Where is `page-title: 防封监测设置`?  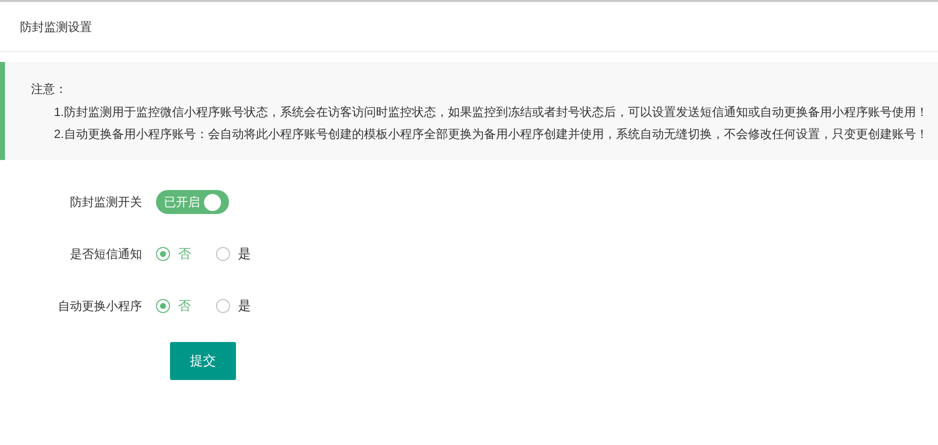
page-title: 防封监测设置 is located at coordinates (56, 27).